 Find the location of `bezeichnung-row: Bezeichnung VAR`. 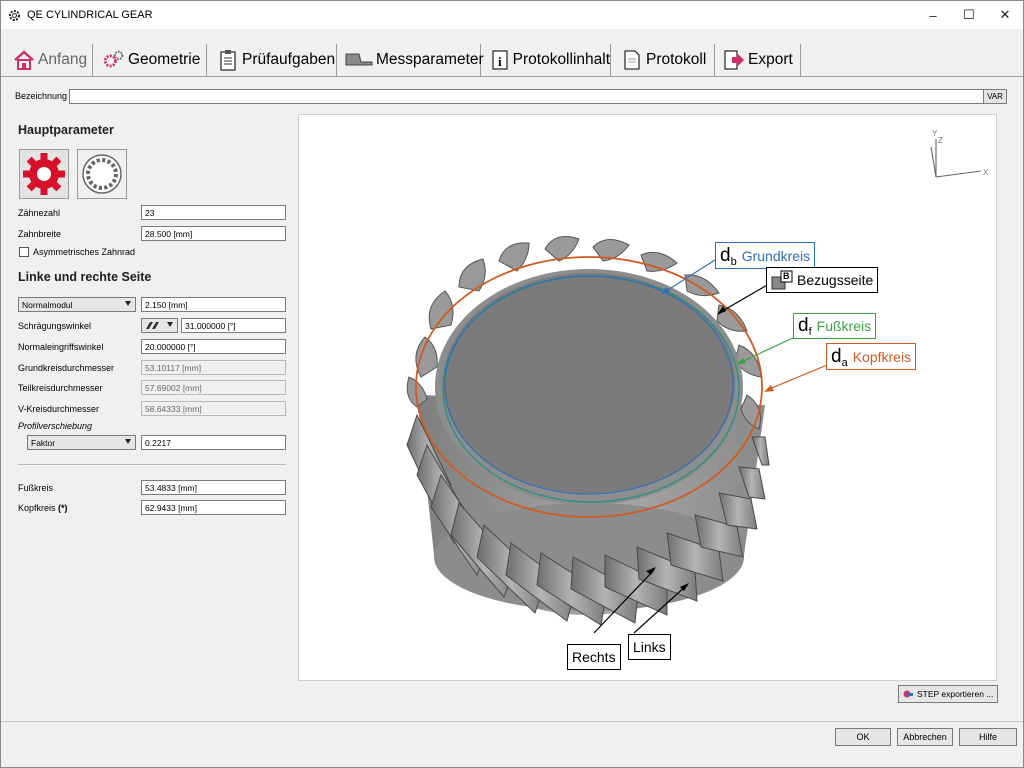

bezeichnung-row: Bezeichnung VAR is located at coordinates (511, 96).